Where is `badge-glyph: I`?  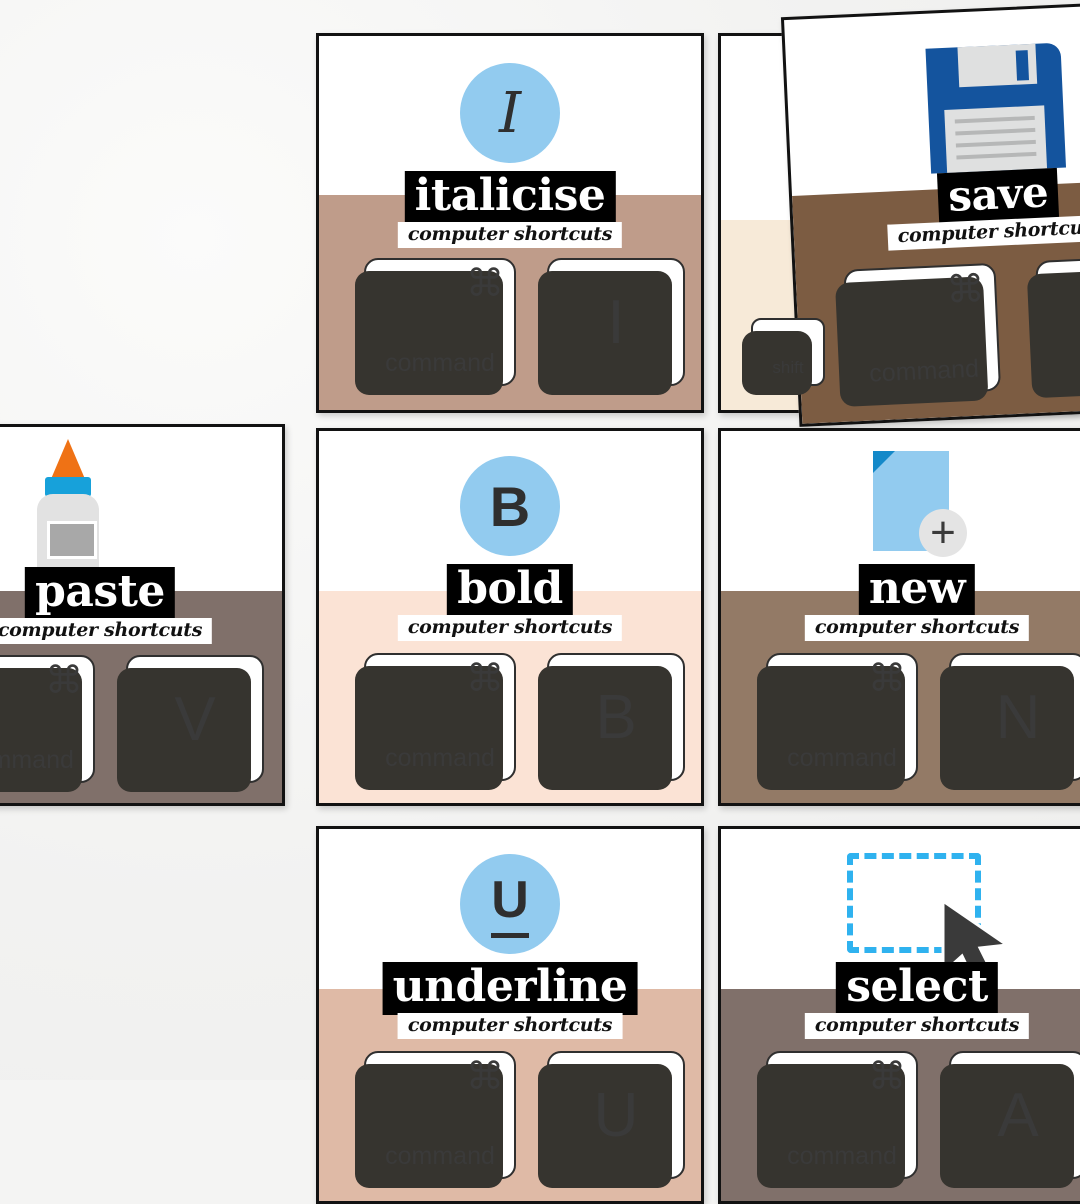
badge-glyph: I is located at coordinates (510, 113).